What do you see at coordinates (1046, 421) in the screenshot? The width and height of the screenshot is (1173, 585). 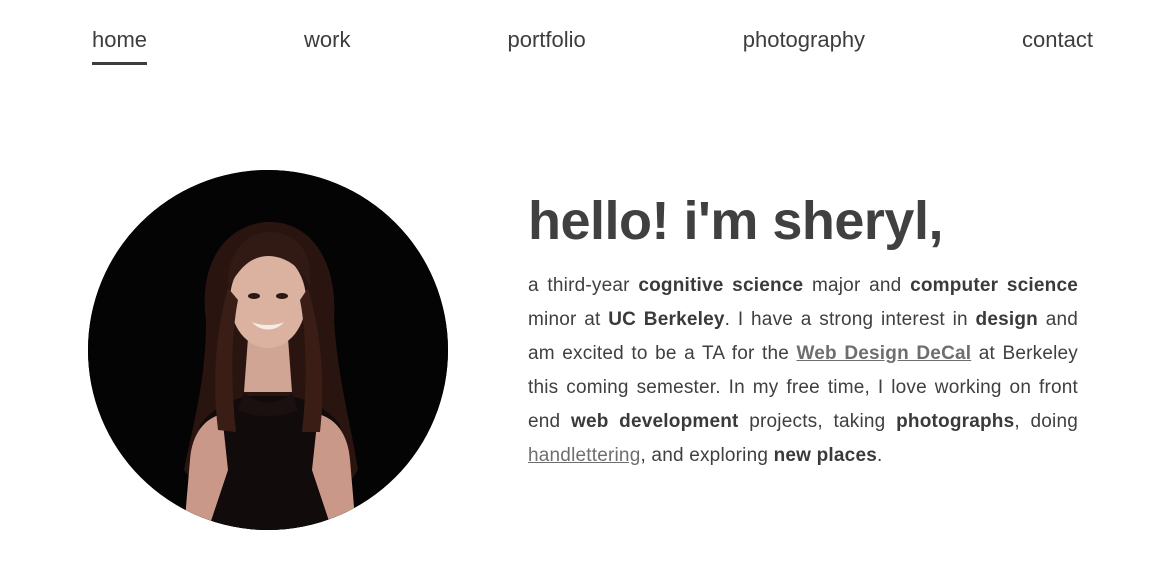 I see `bio-text: , doing` at bounding box center [1046, 421].